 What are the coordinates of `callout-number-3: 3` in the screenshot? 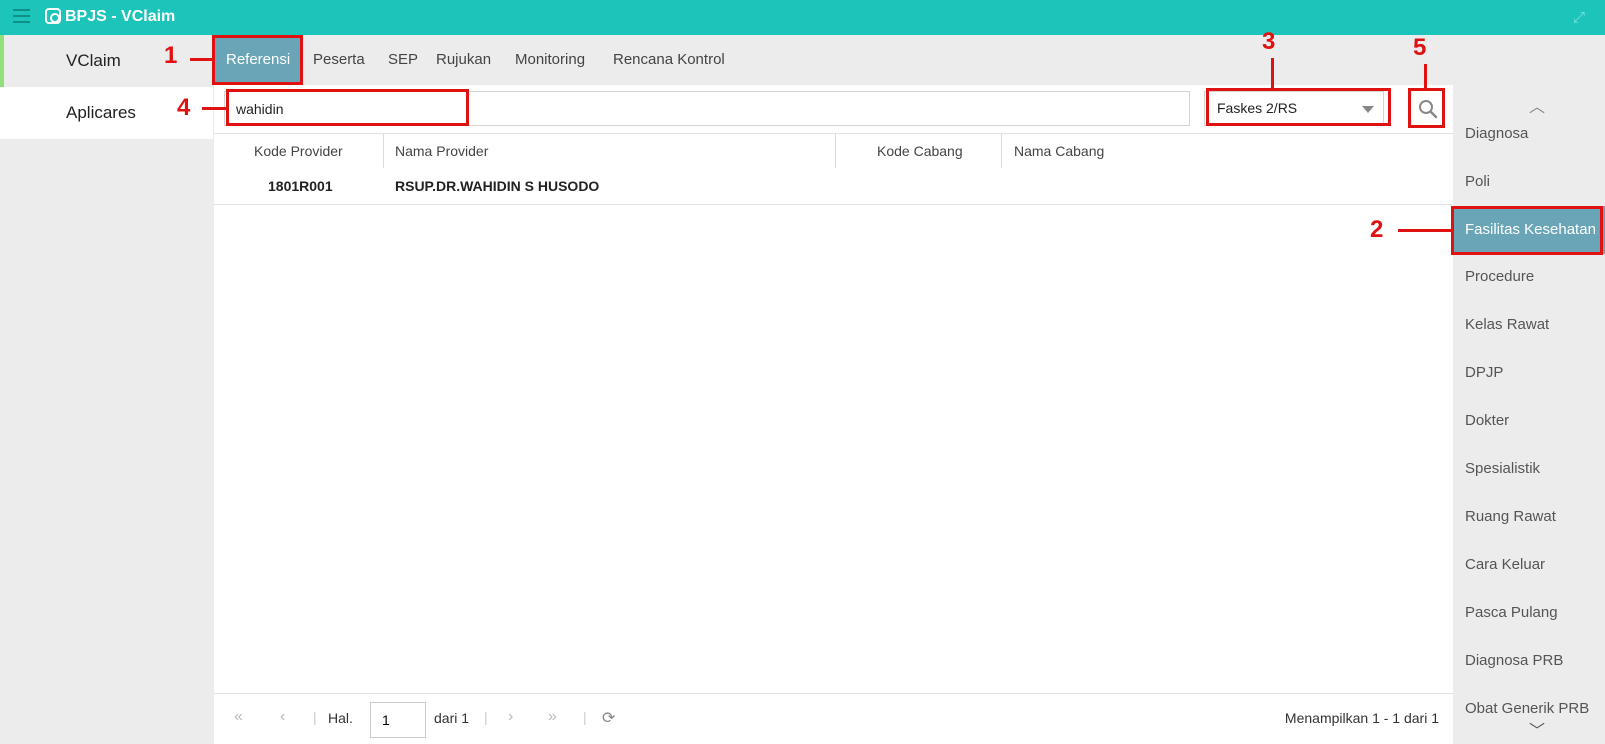 It's located at (1269, 41).